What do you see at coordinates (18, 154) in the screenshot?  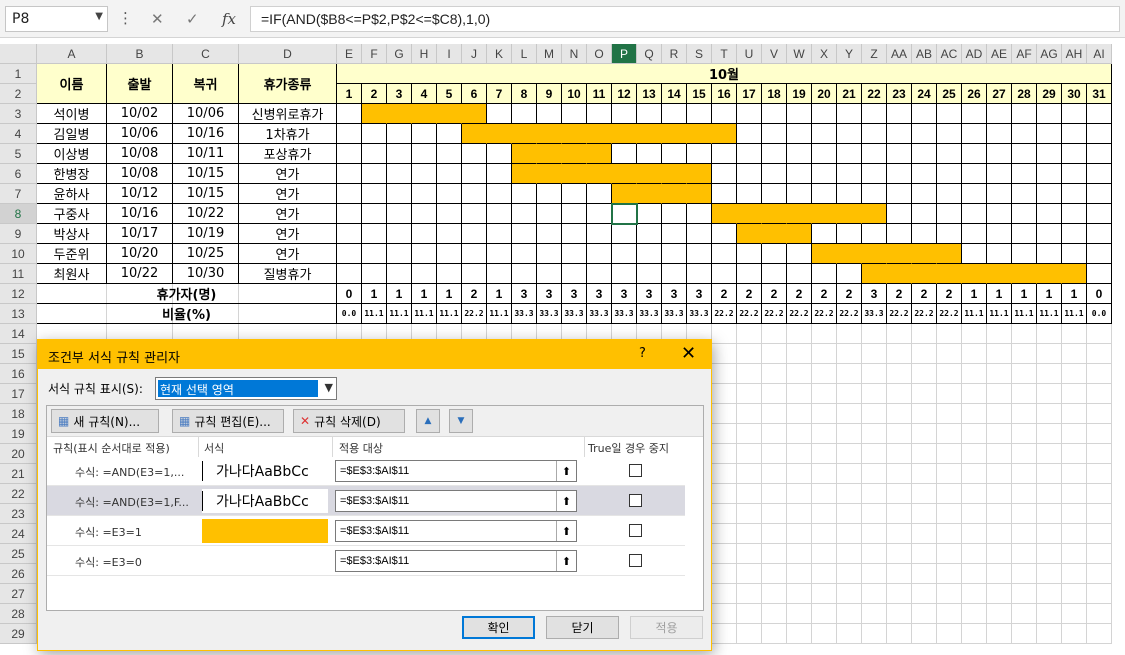 I see `row-header-5: 5` at bounding box center [18, 154].